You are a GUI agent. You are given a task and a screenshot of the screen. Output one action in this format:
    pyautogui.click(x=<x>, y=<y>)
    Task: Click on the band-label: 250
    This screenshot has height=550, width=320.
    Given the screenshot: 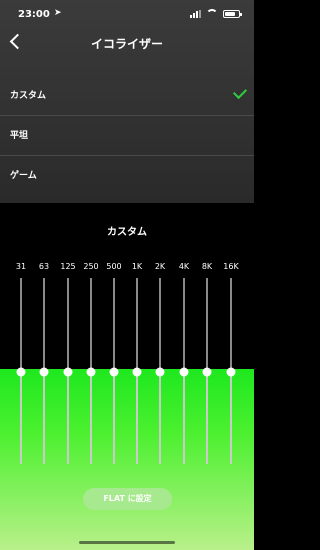 What is the action you would take?
    pyautogui.click(x=91, y=266)
    